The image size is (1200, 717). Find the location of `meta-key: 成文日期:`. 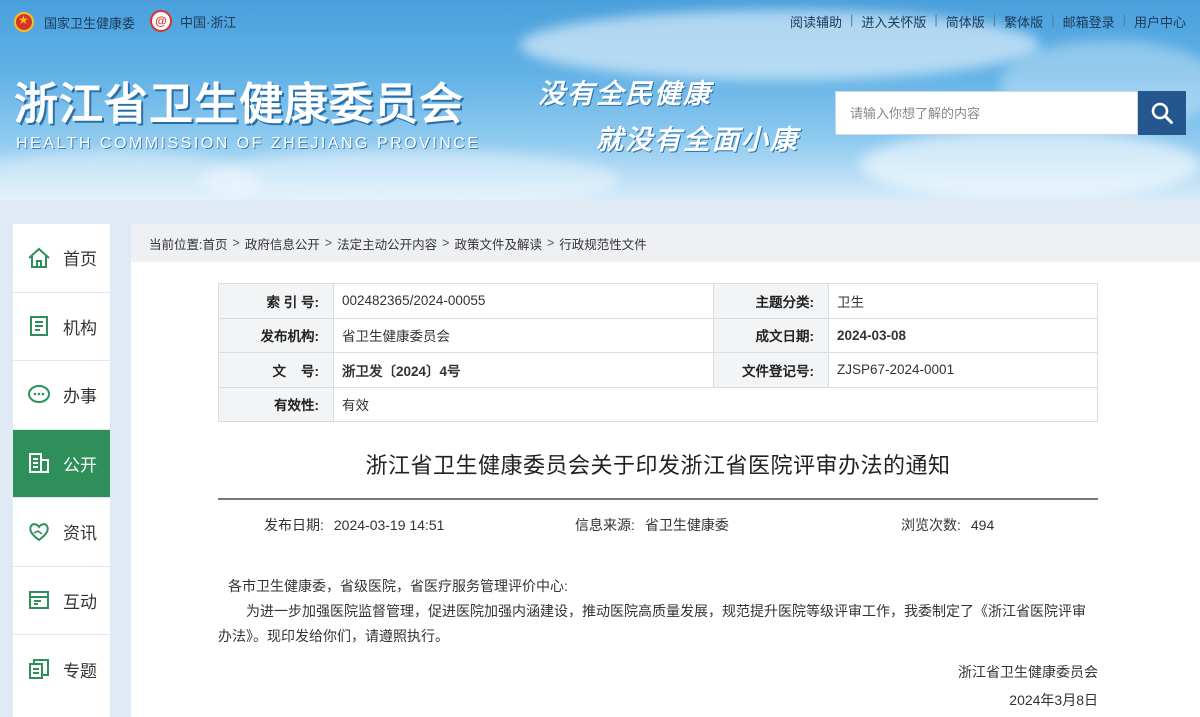

meta-key: 成文日期: is located at coordinates (771, 335).